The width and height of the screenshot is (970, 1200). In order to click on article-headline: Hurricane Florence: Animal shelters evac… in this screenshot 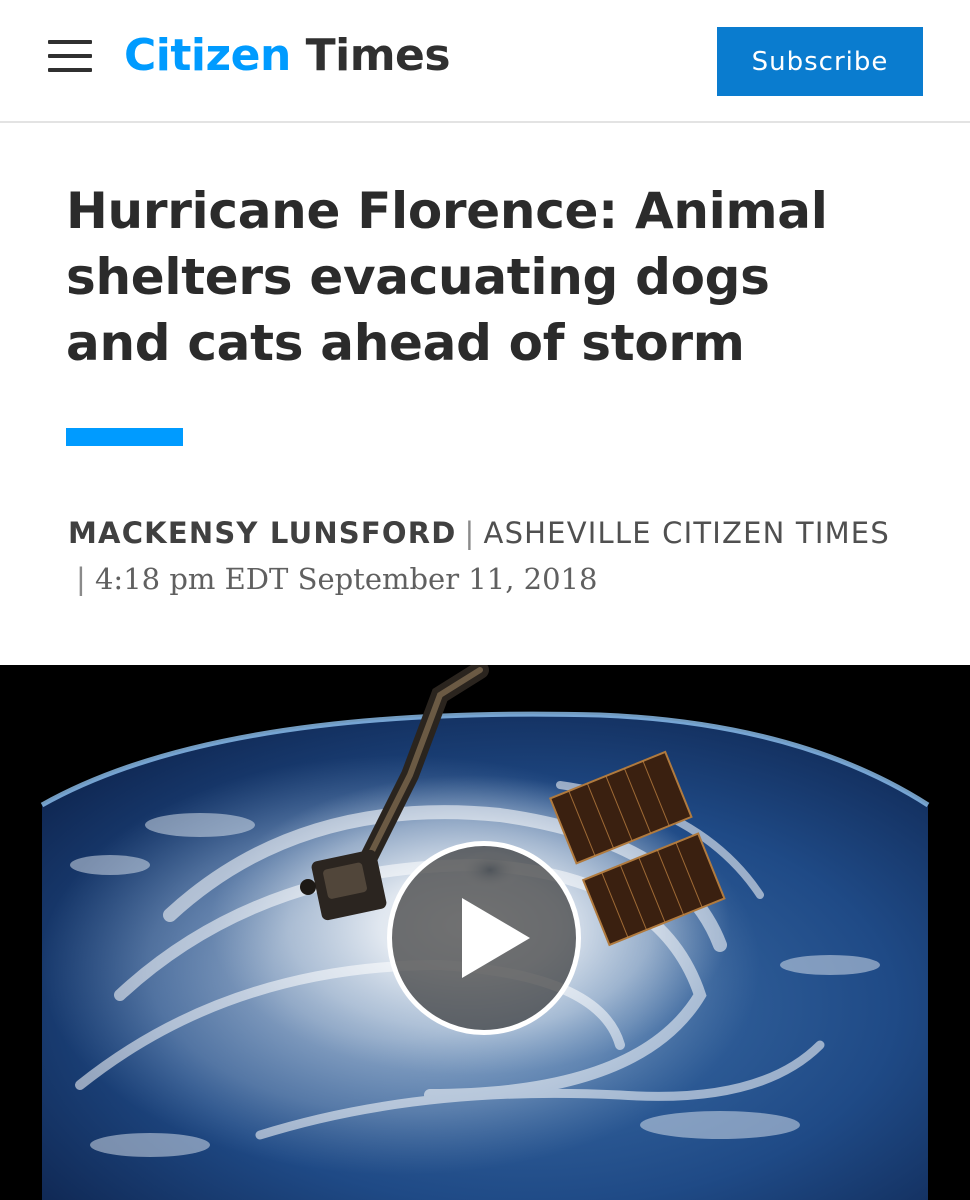, I will do `click(447, 277)`.